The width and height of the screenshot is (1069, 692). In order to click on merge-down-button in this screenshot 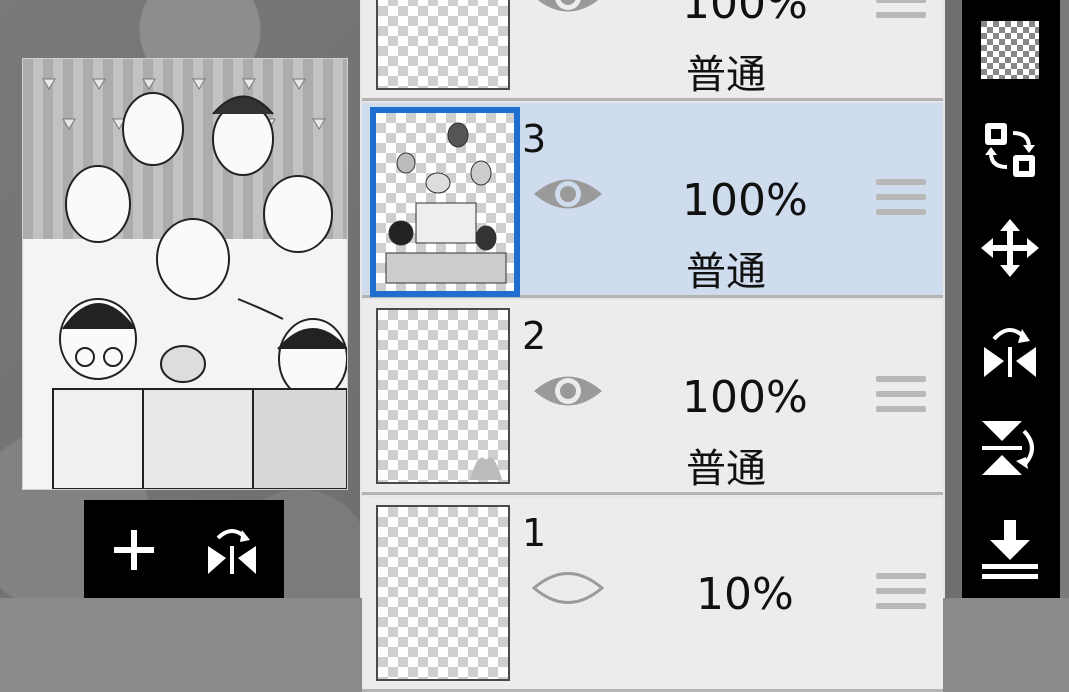, I will do `click(1010, 548)`.